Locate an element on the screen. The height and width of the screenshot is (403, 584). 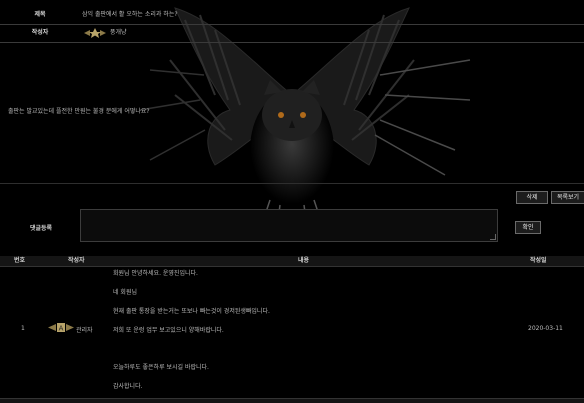
confirm-button: 확인 is located at coordinates (528, 227).